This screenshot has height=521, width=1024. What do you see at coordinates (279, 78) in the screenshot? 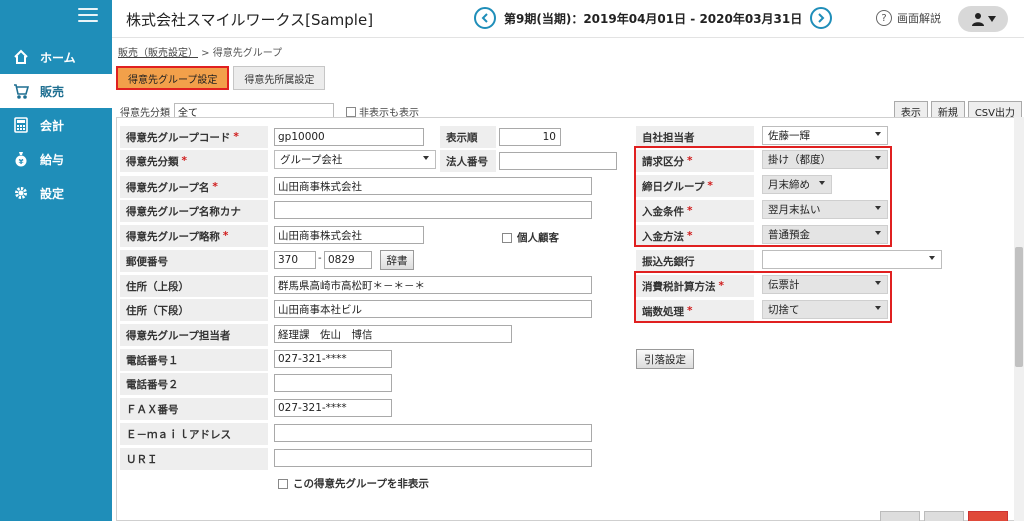
I see `tab-membership-settings: 得意先所属設定` at bounding box center [279, 78].